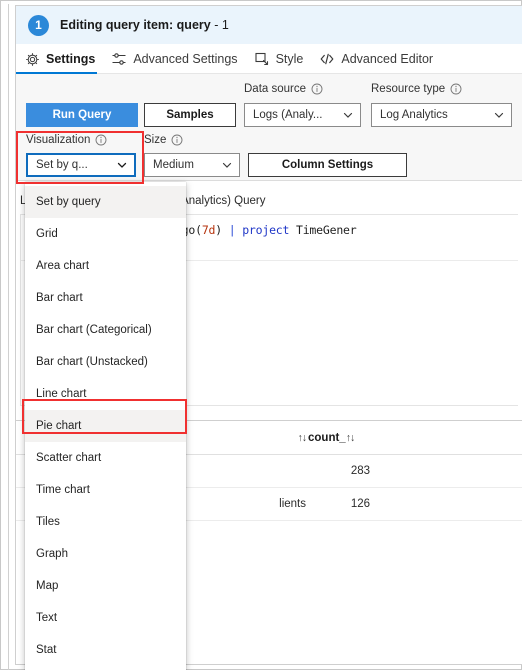 The width and height of the screenshot is (522, 670). Describe the element at coordinates (105, 202) in the screenshot. I see `menu-item-set-by-query: Set by query` at that location.